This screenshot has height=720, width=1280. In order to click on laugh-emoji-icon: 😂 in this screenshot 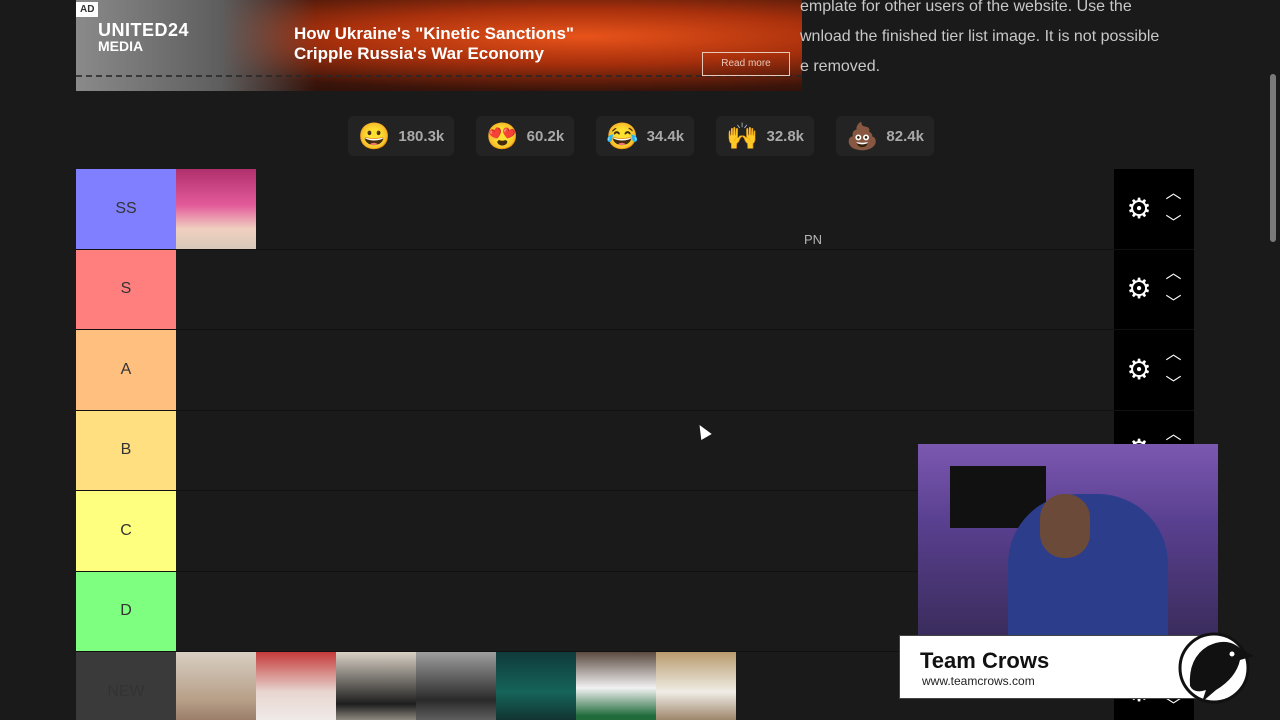, I will do `click(622, 136)`.